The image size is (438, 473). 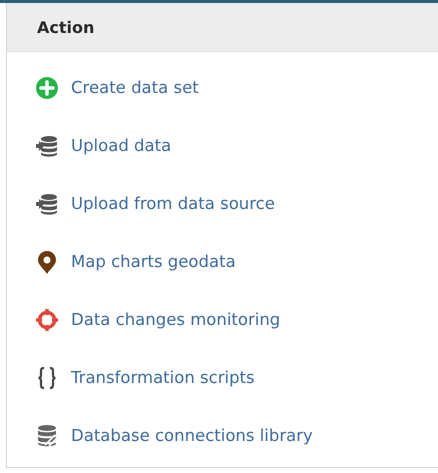 I want to click on action-link: Transformation scripts, so click(x=163, y=377).